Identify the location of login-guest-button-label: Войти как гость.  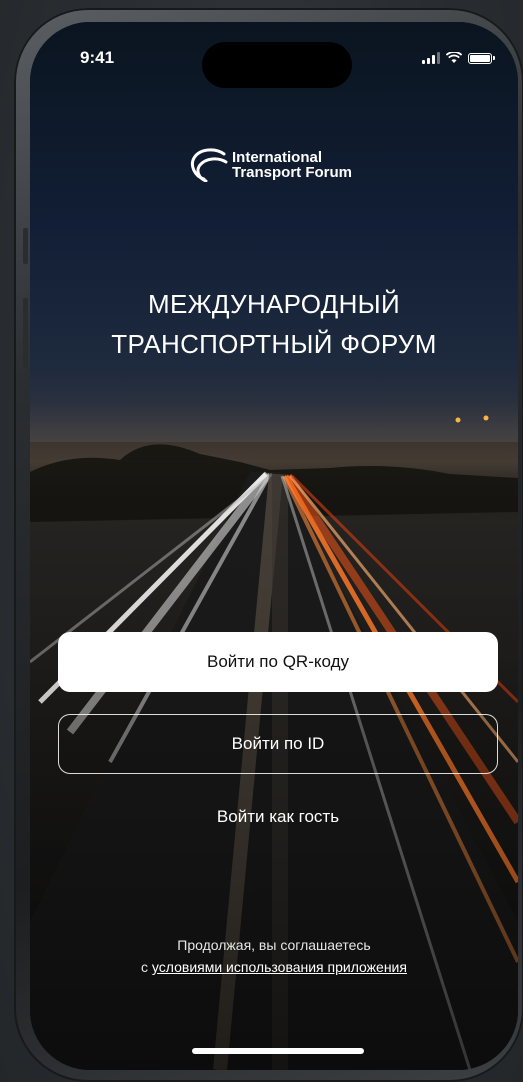
(278, 816).